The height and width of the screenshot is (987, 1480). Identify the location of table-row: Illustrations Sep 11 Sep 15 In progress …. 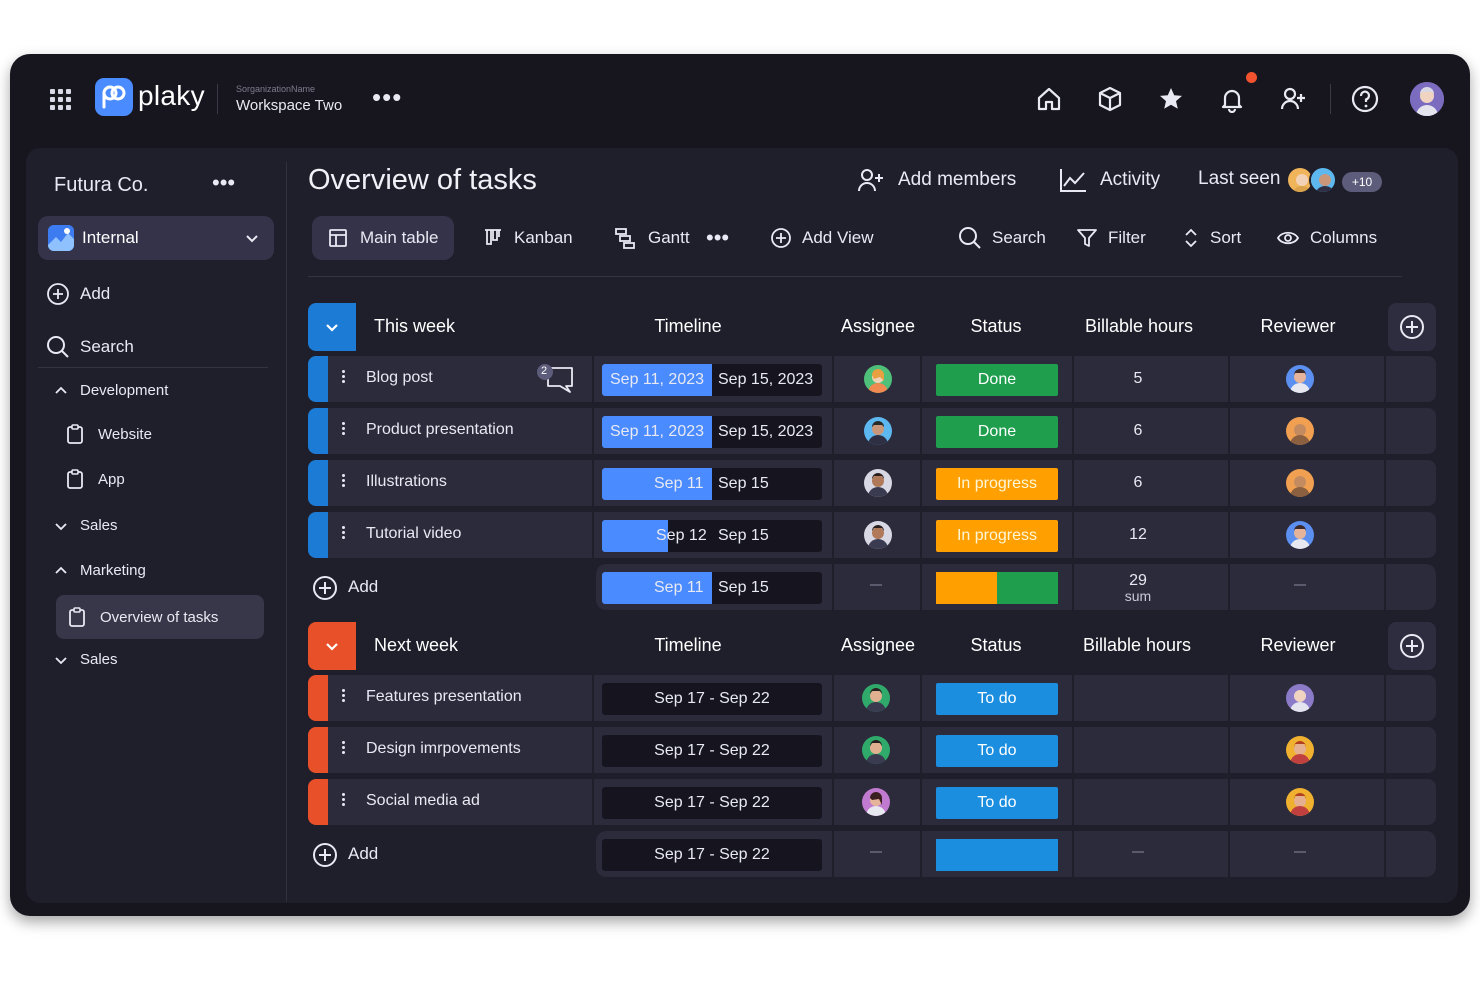
(872, 483).